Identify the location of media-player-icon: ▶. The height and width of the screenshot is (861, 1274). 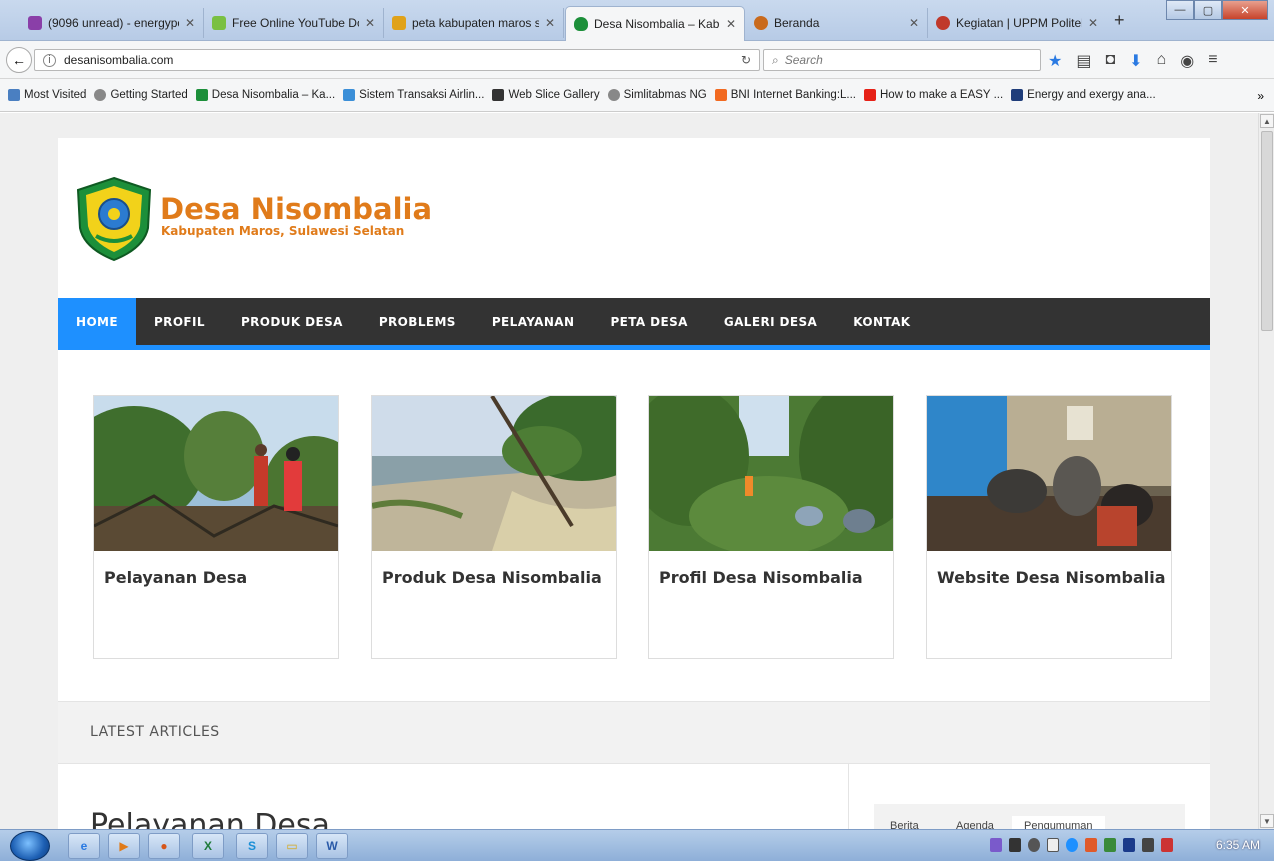
(124, 846).